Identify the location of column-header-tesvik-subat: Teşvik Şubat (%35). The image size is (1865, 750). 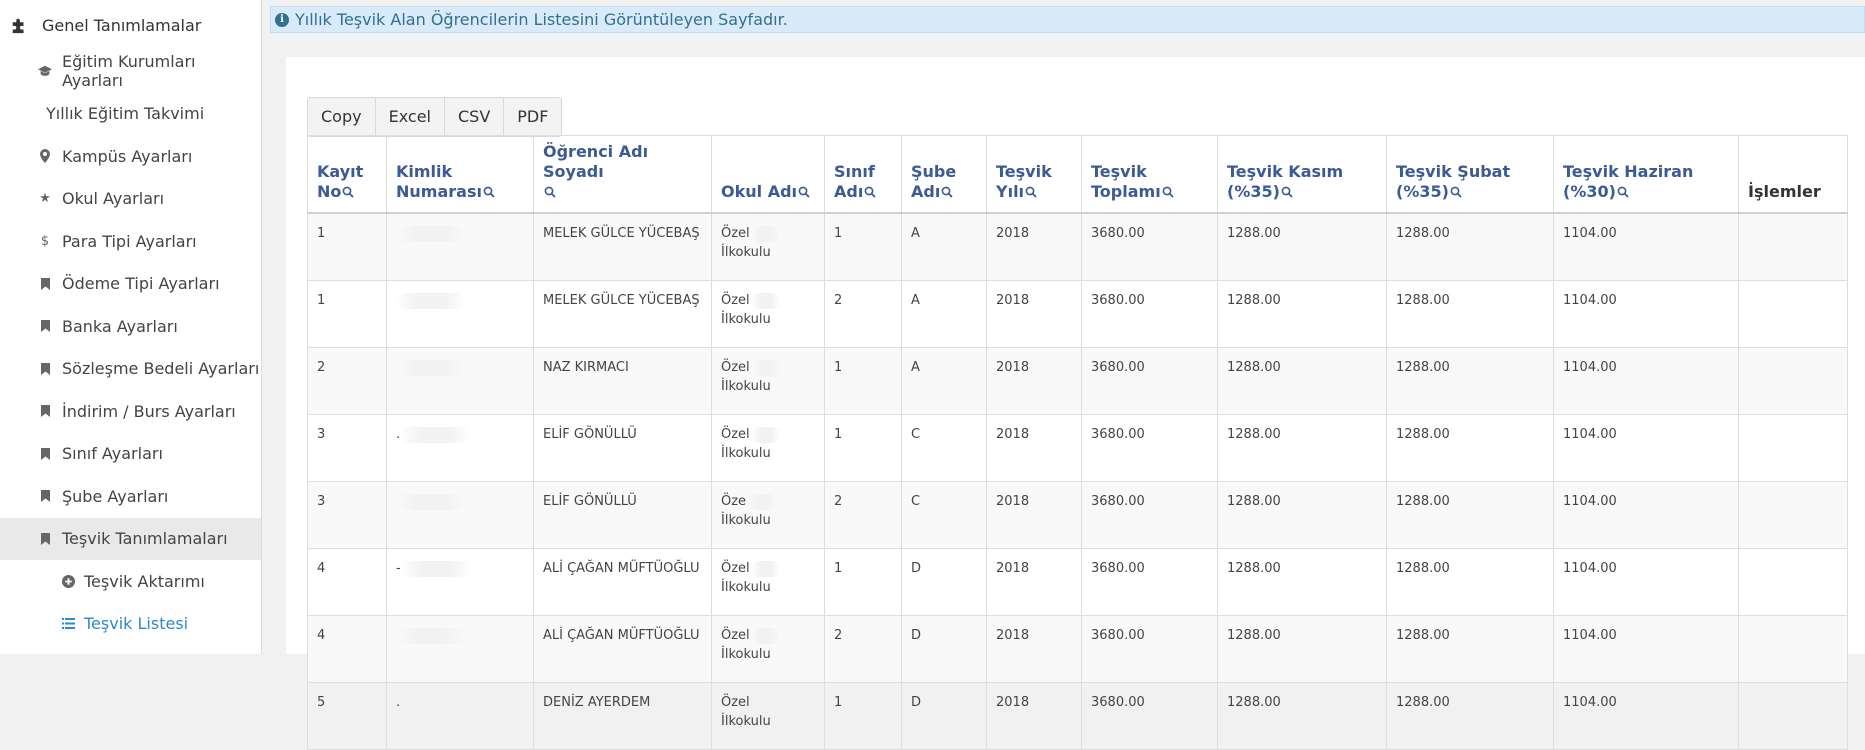
(1470, 174).